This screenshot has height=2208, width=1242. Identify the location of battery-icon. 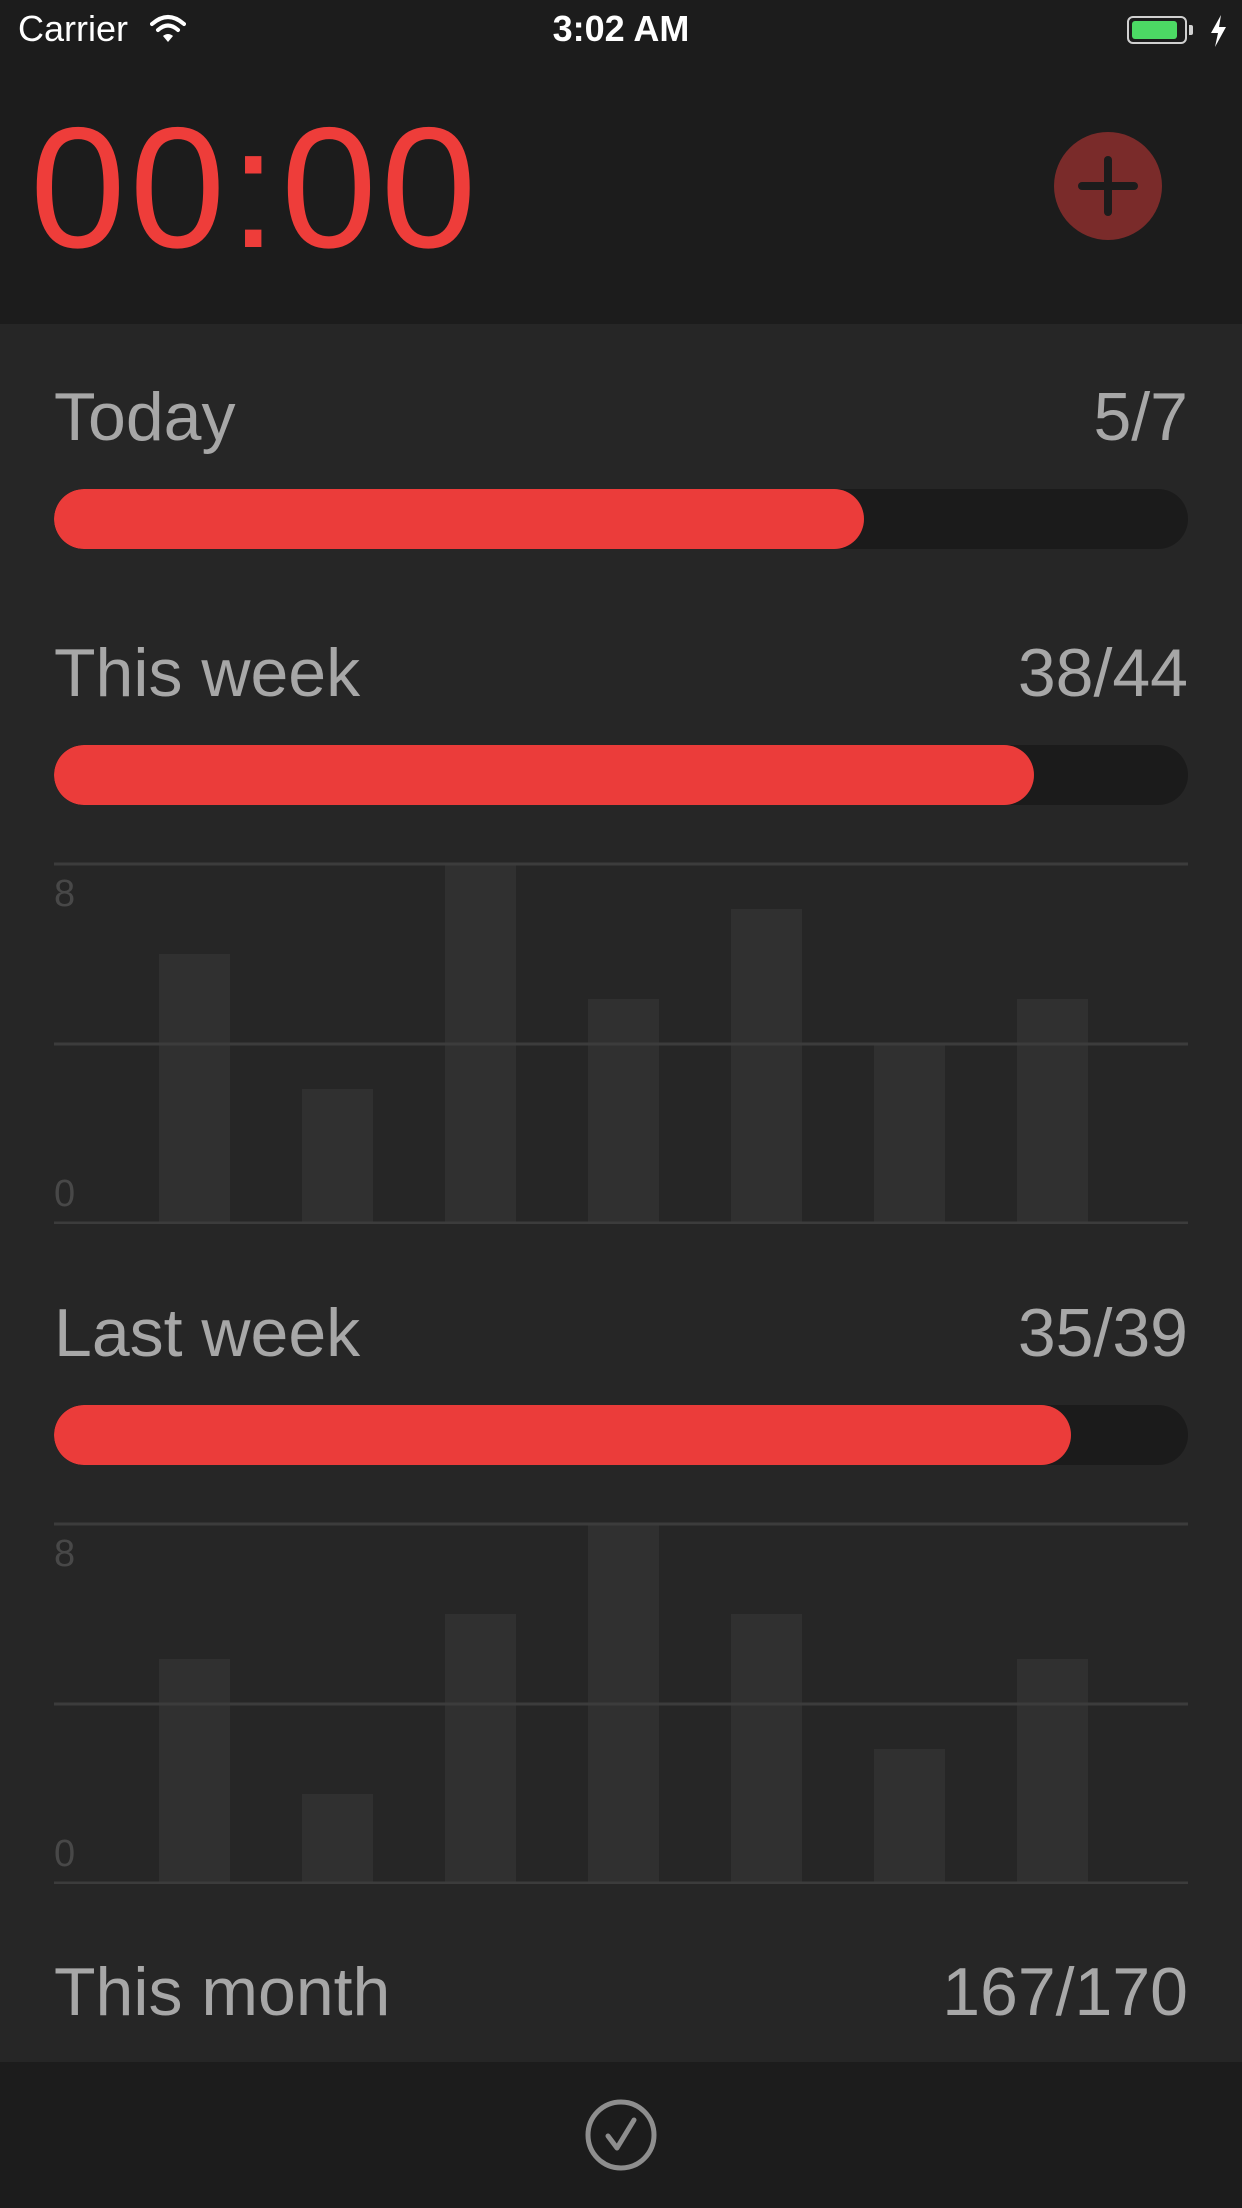
(1157, 30).